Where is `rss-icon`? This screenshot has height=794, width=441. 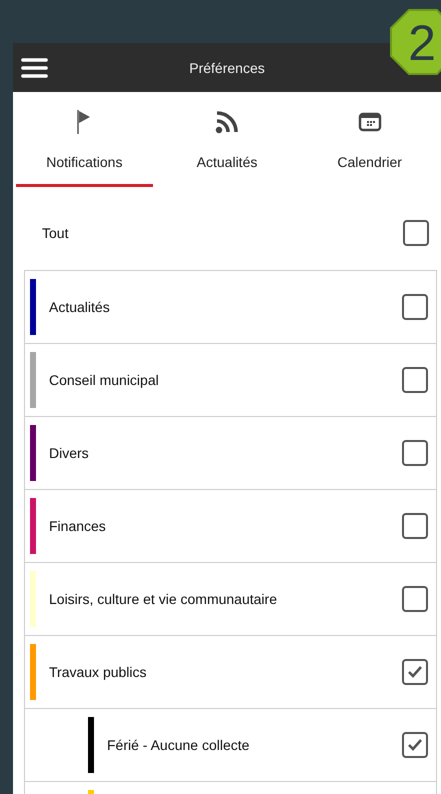
rss-icon is located at coordinates (227, 122).